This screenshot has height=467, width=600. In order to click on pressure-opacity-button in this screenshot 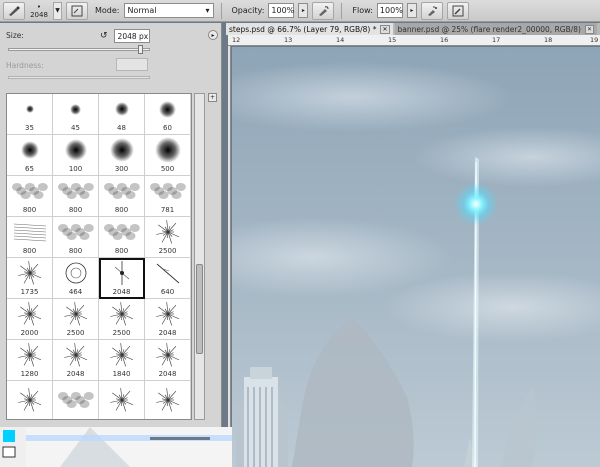, I will do `click(323, 10)`.